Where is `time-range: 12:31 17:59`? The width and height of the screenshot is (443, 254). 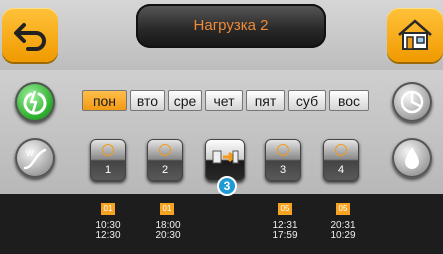
time-range: 12:31 17:59 is located at coordinates (285, 231).